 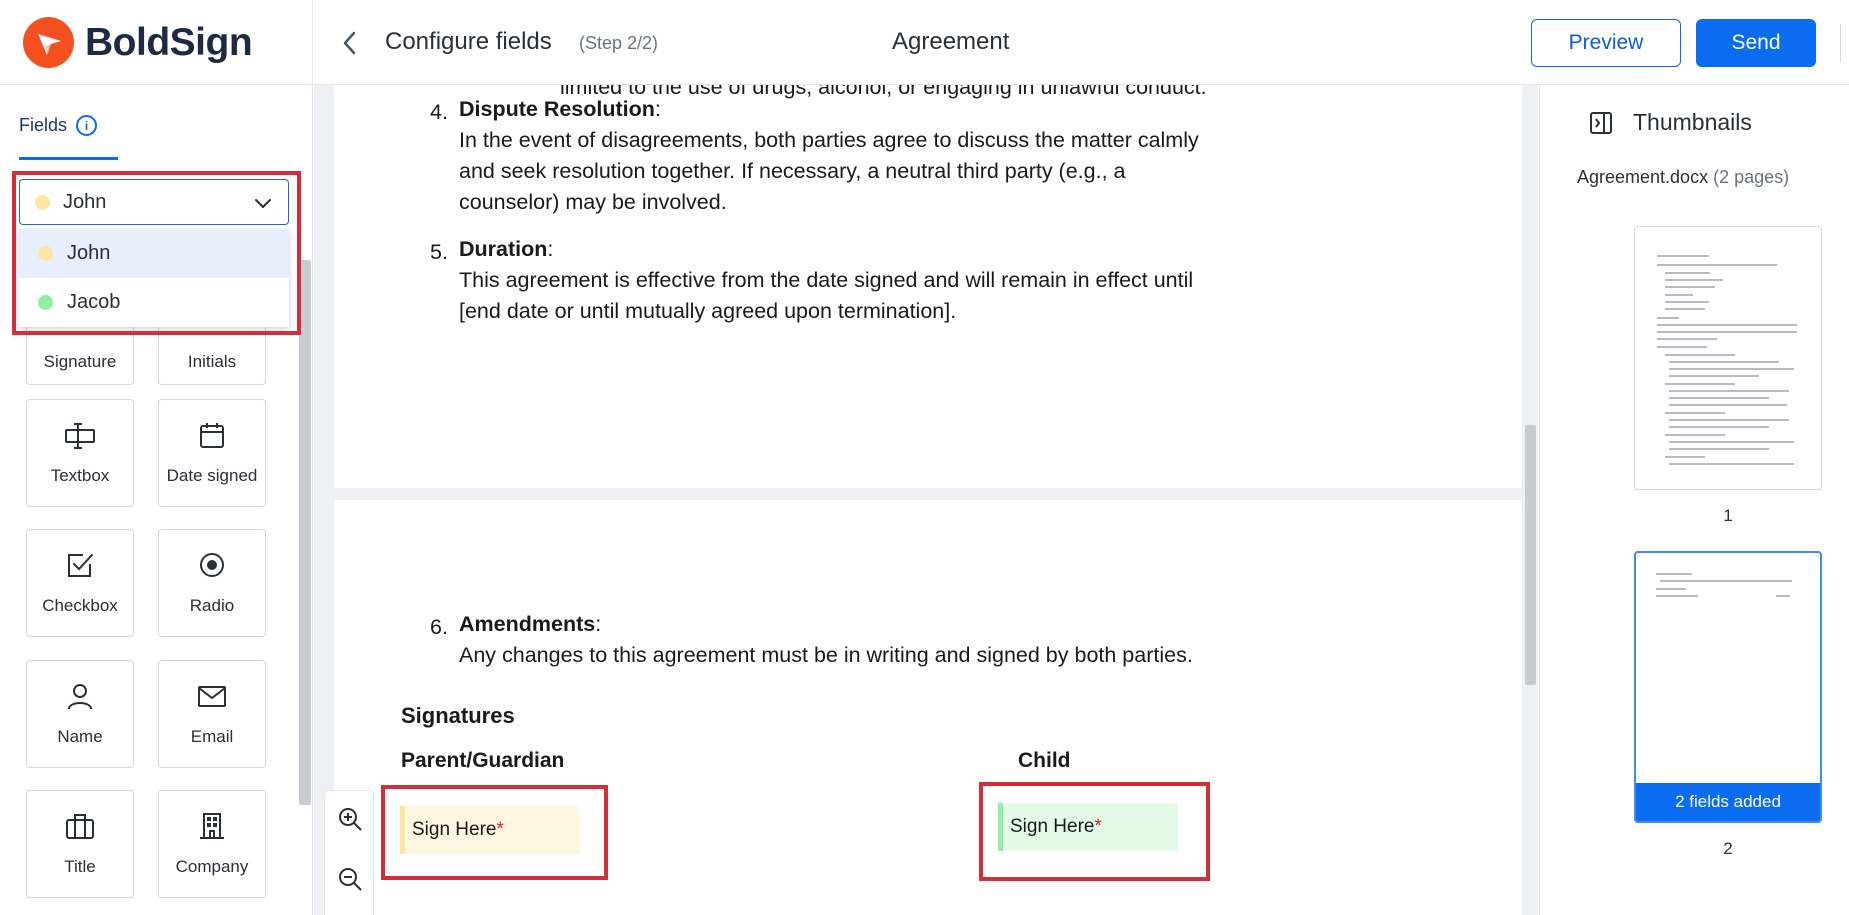 What do you see at coordinates (619, 43) in the screenshot?
I see `step-indicator: (Step 2/2)` at bounding box center [619, 43].